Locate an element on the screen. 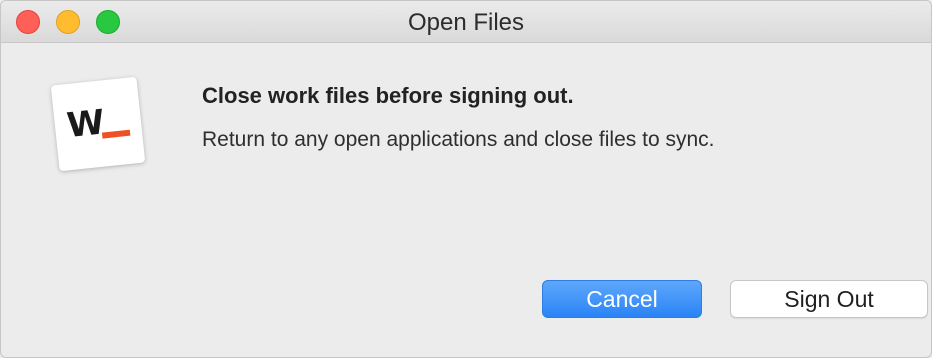 The image size is (932, 358). cancel-button: Cancel is located at coordinates (622, 299).